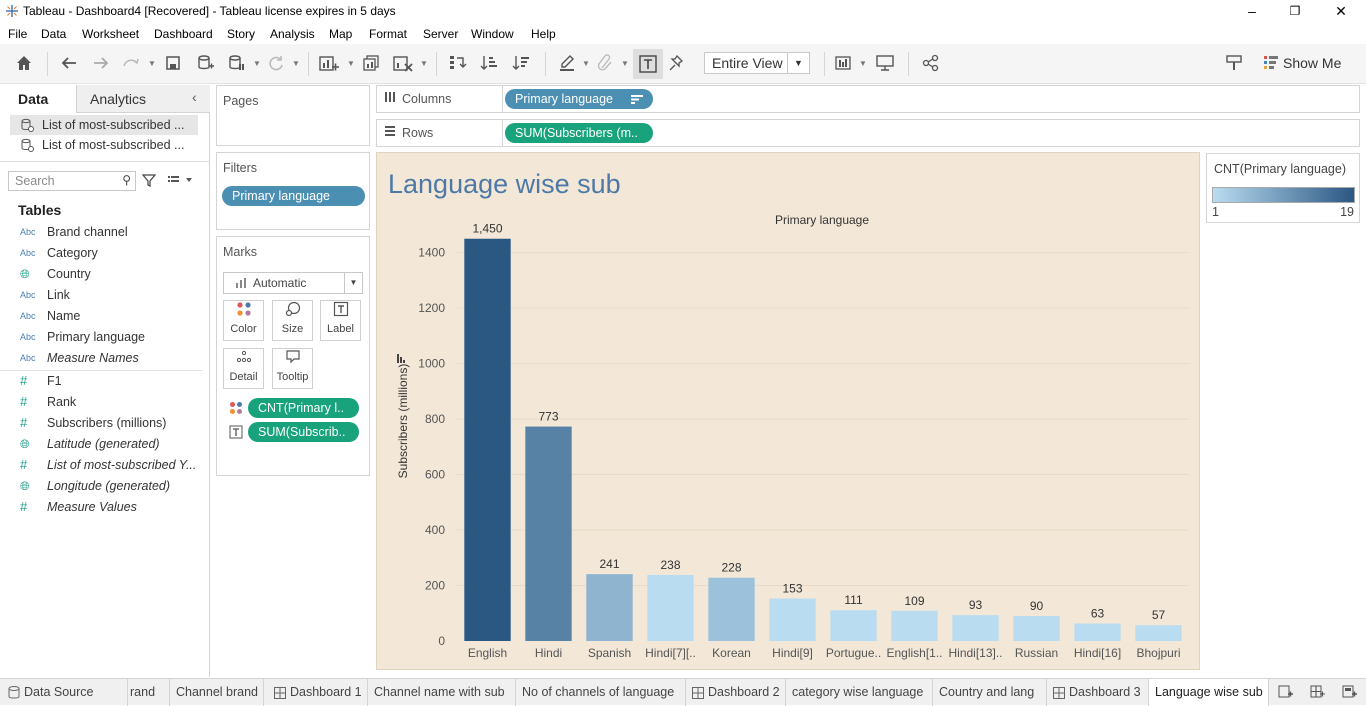 The image size is (1366, 706). What do you see at coordinates (303, 408) in the screenshot?
I see `color-pill: CNT(Primary l..` at bounding box center [303, 408].